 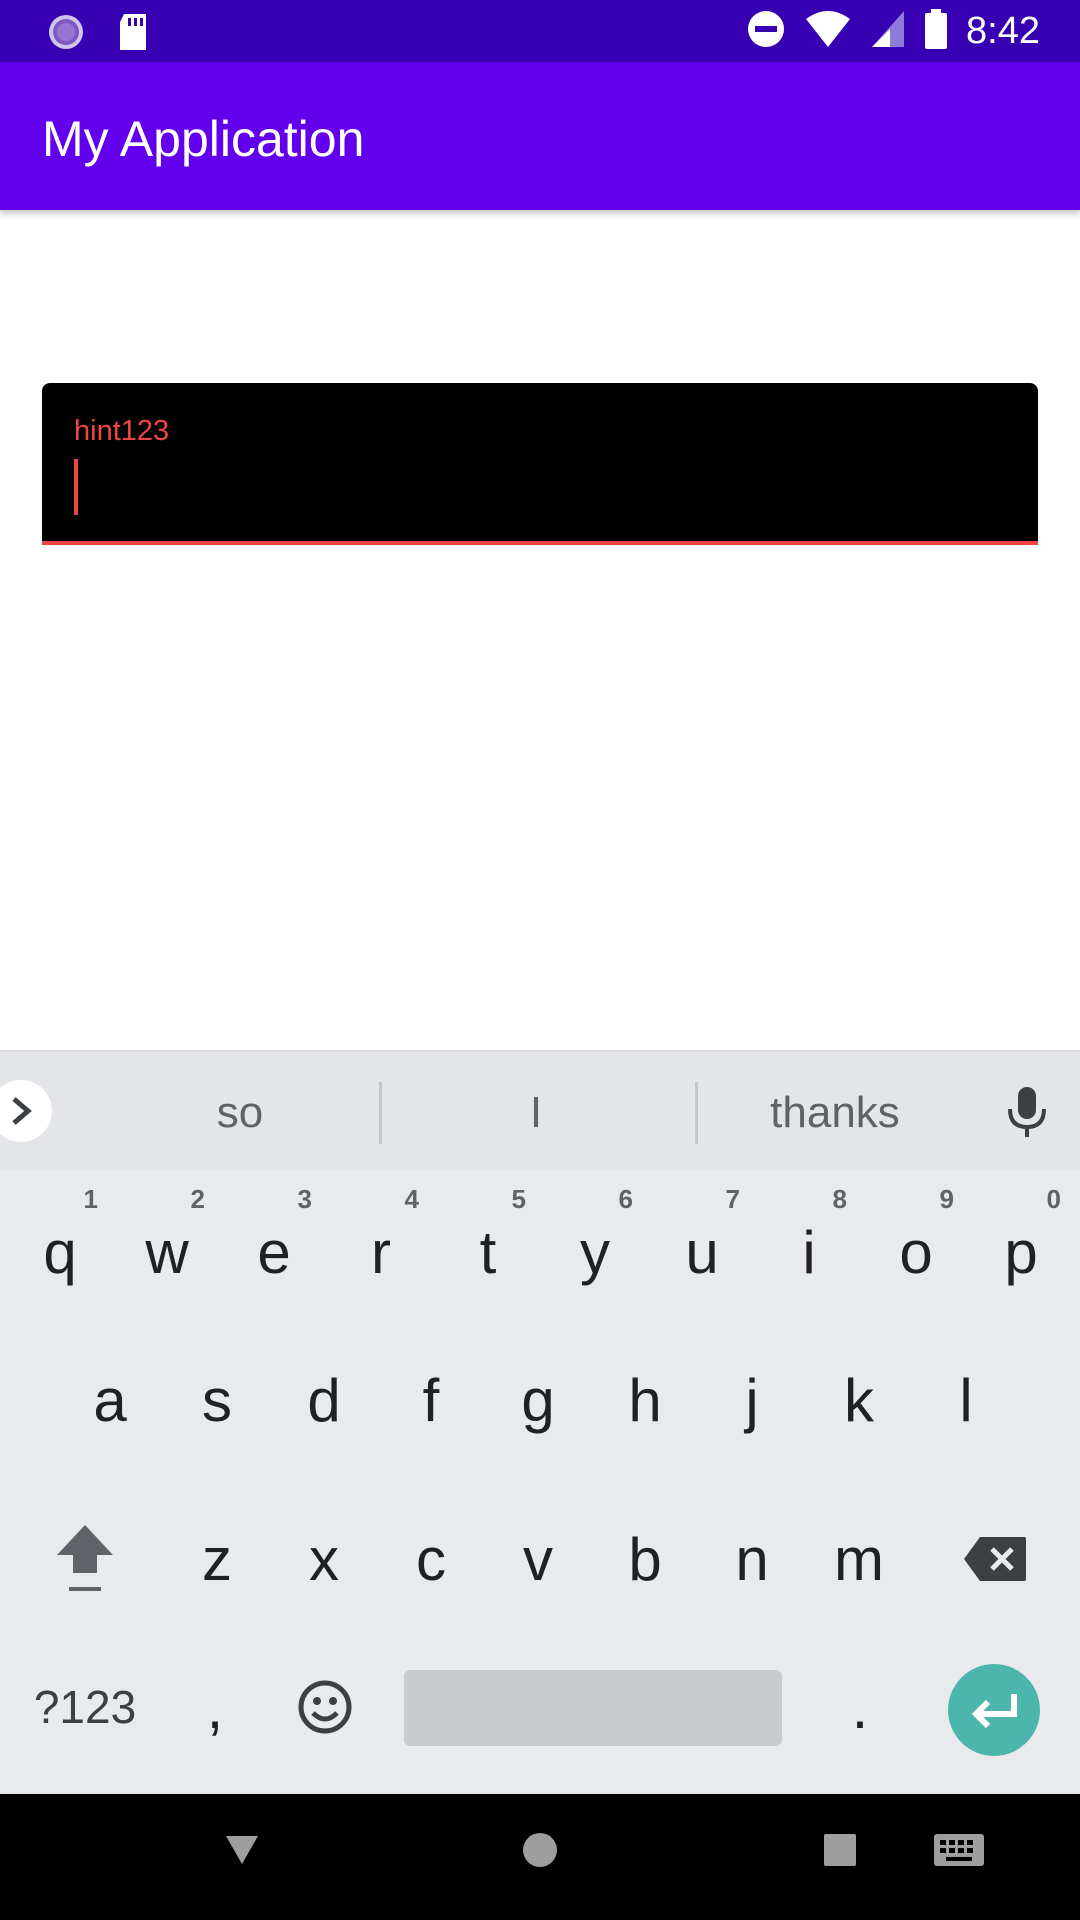 I want to click on enter-key, so click(x=994, y=1710).